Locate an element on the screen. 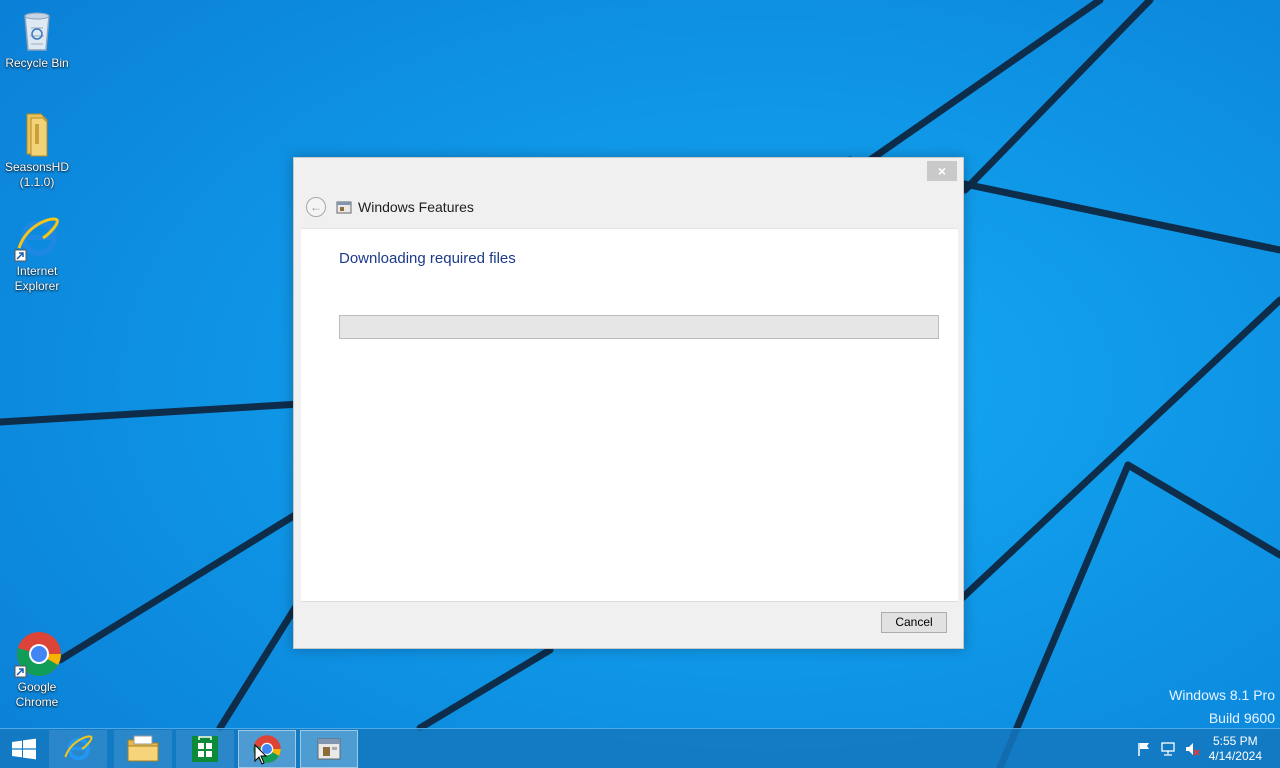 This screenshot has width=1280, height=768. desktop-icon-recycle-bin: Recycle Bin is located at coordinates (37, 38).